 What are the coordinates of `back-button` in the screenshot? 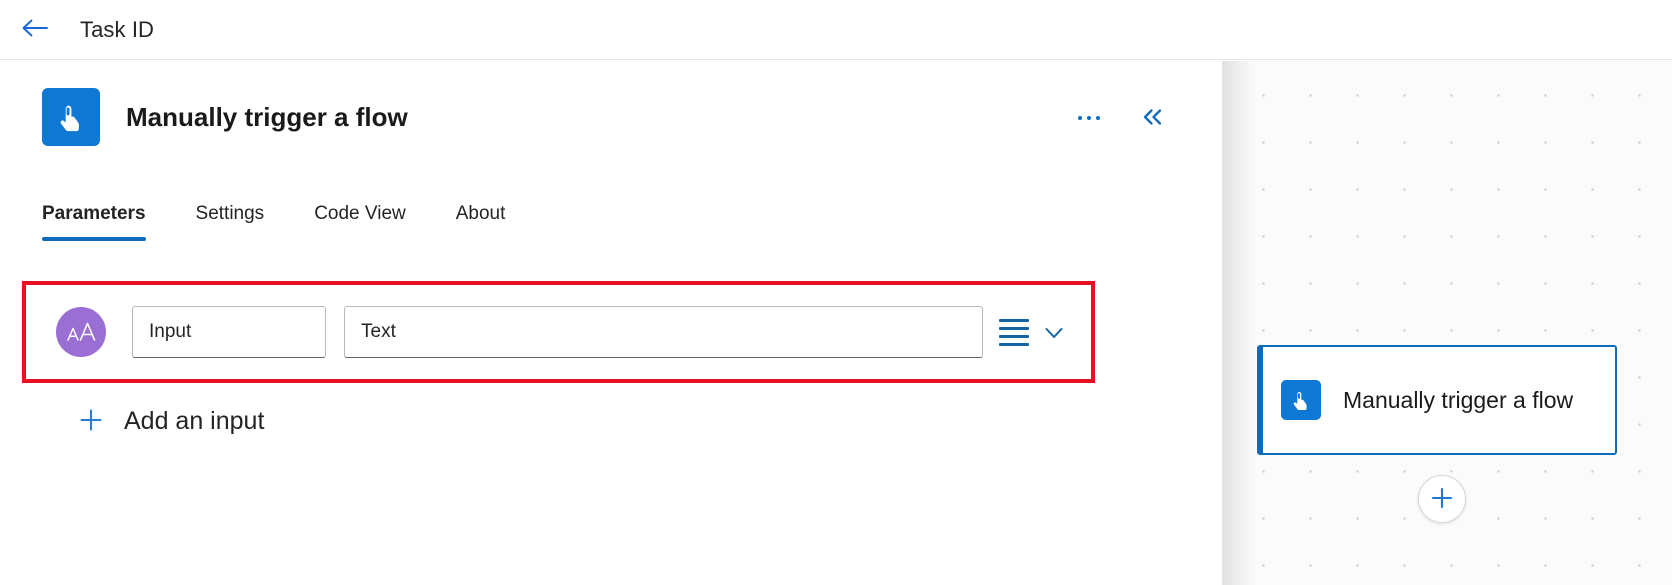 It's located at (34, 30).